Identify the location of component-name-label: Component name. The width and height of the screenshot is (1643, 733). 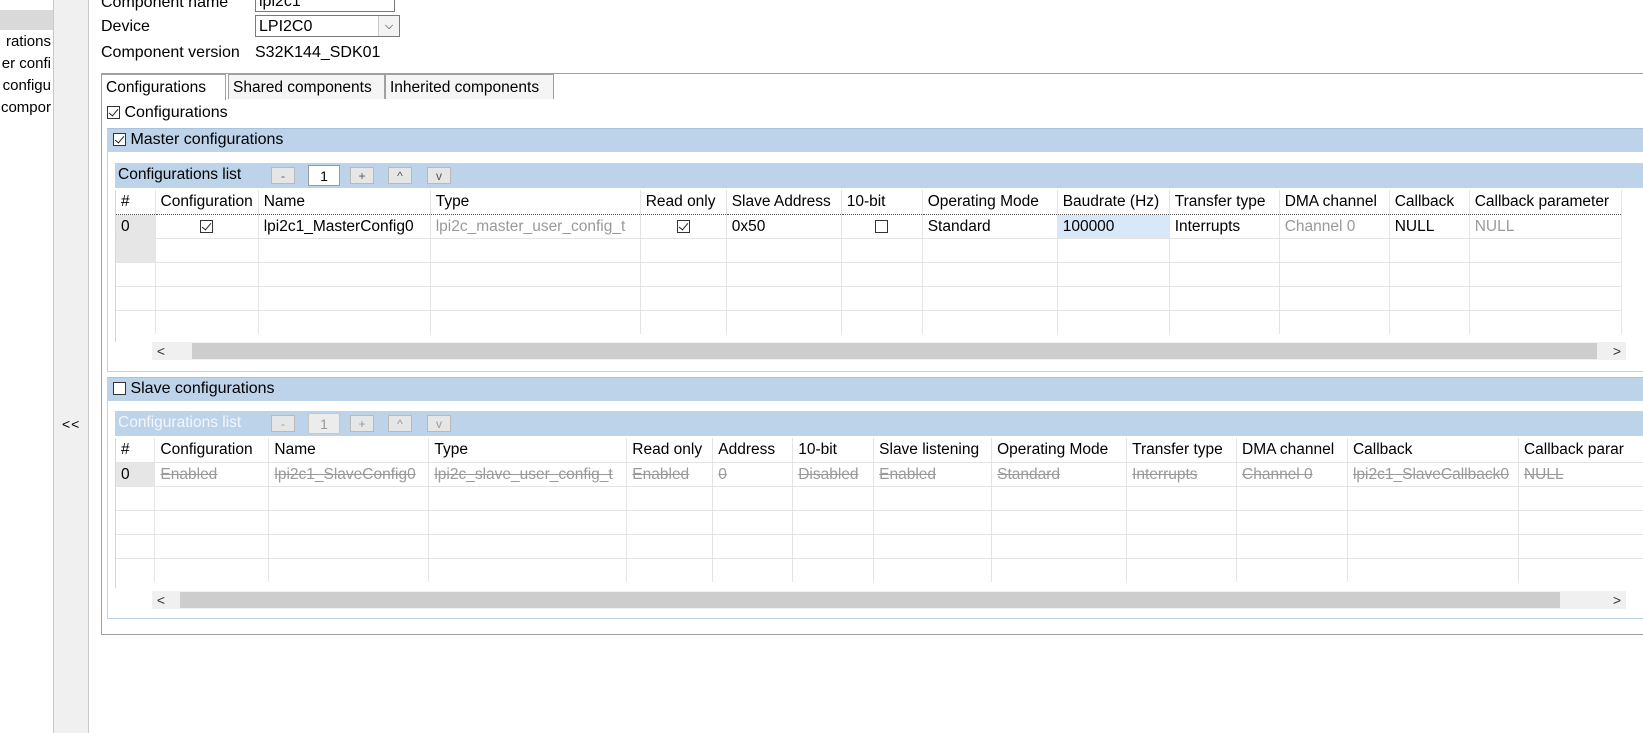
(165, 5).